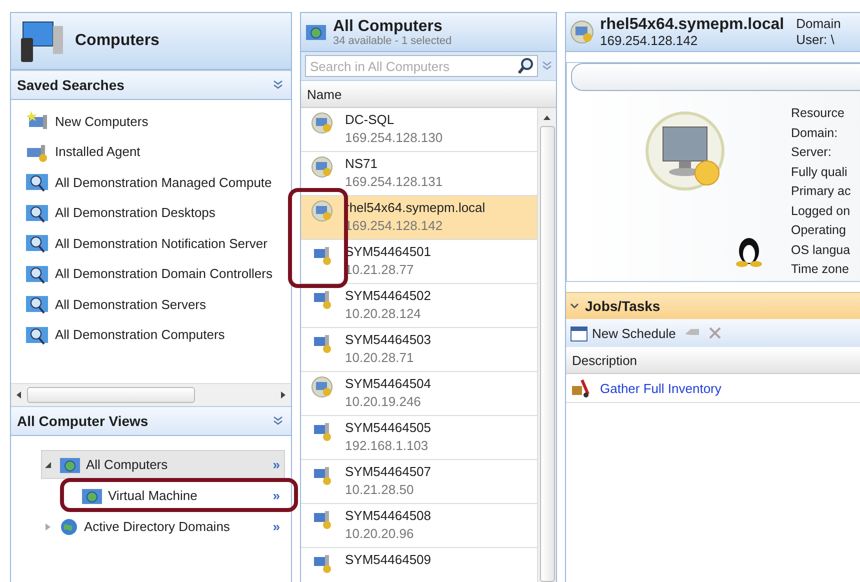 Image resolution: width=860 pixels, height=582 pixels. Describe the element at coordinates (428, 94) in the screenshot. I see `column-header: Name` at that location.